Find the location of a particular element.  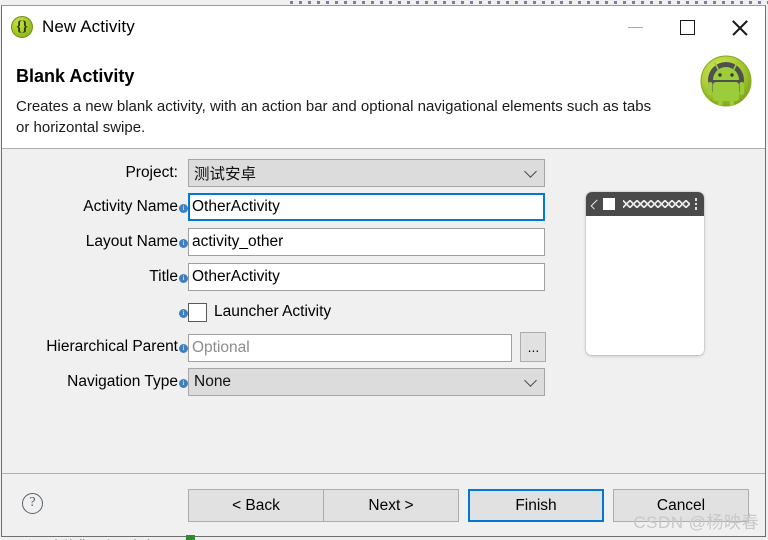

activity-preview-thumbnail is located at coordinates (645, 273).